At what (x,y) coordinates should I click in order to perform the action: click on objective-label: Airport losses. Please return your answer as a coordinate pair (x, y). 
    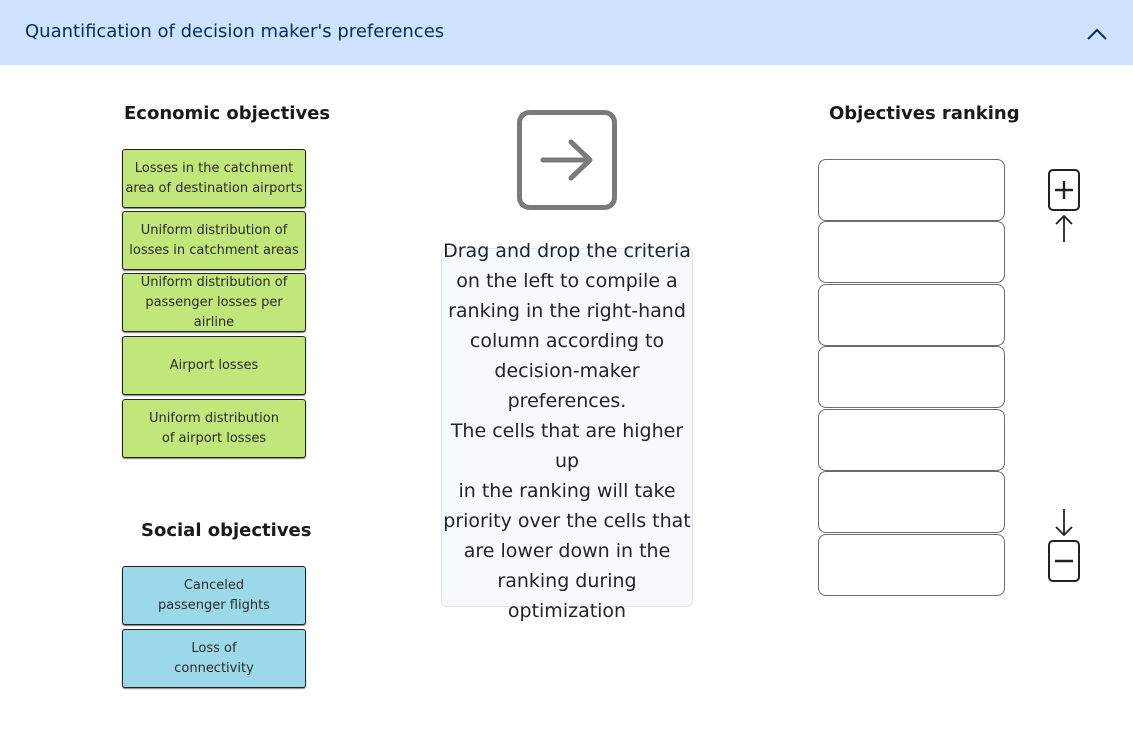
    Looking at the image, I should click on (214, 365).